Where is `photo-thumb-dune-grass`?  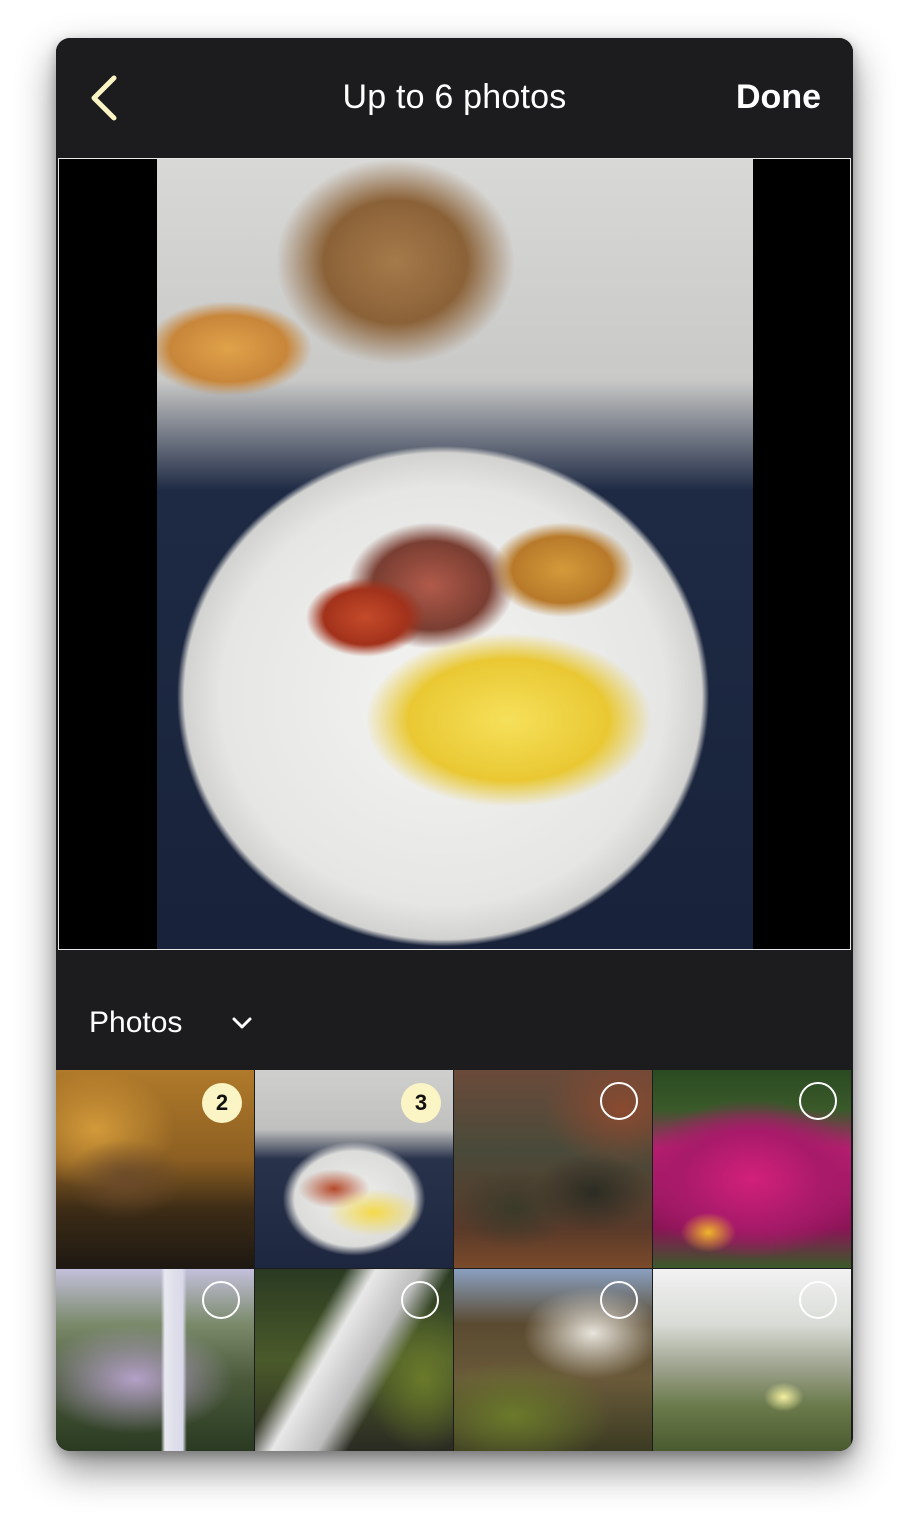
photo-thumb-dune-grass is located at coordinates (752, 1360).